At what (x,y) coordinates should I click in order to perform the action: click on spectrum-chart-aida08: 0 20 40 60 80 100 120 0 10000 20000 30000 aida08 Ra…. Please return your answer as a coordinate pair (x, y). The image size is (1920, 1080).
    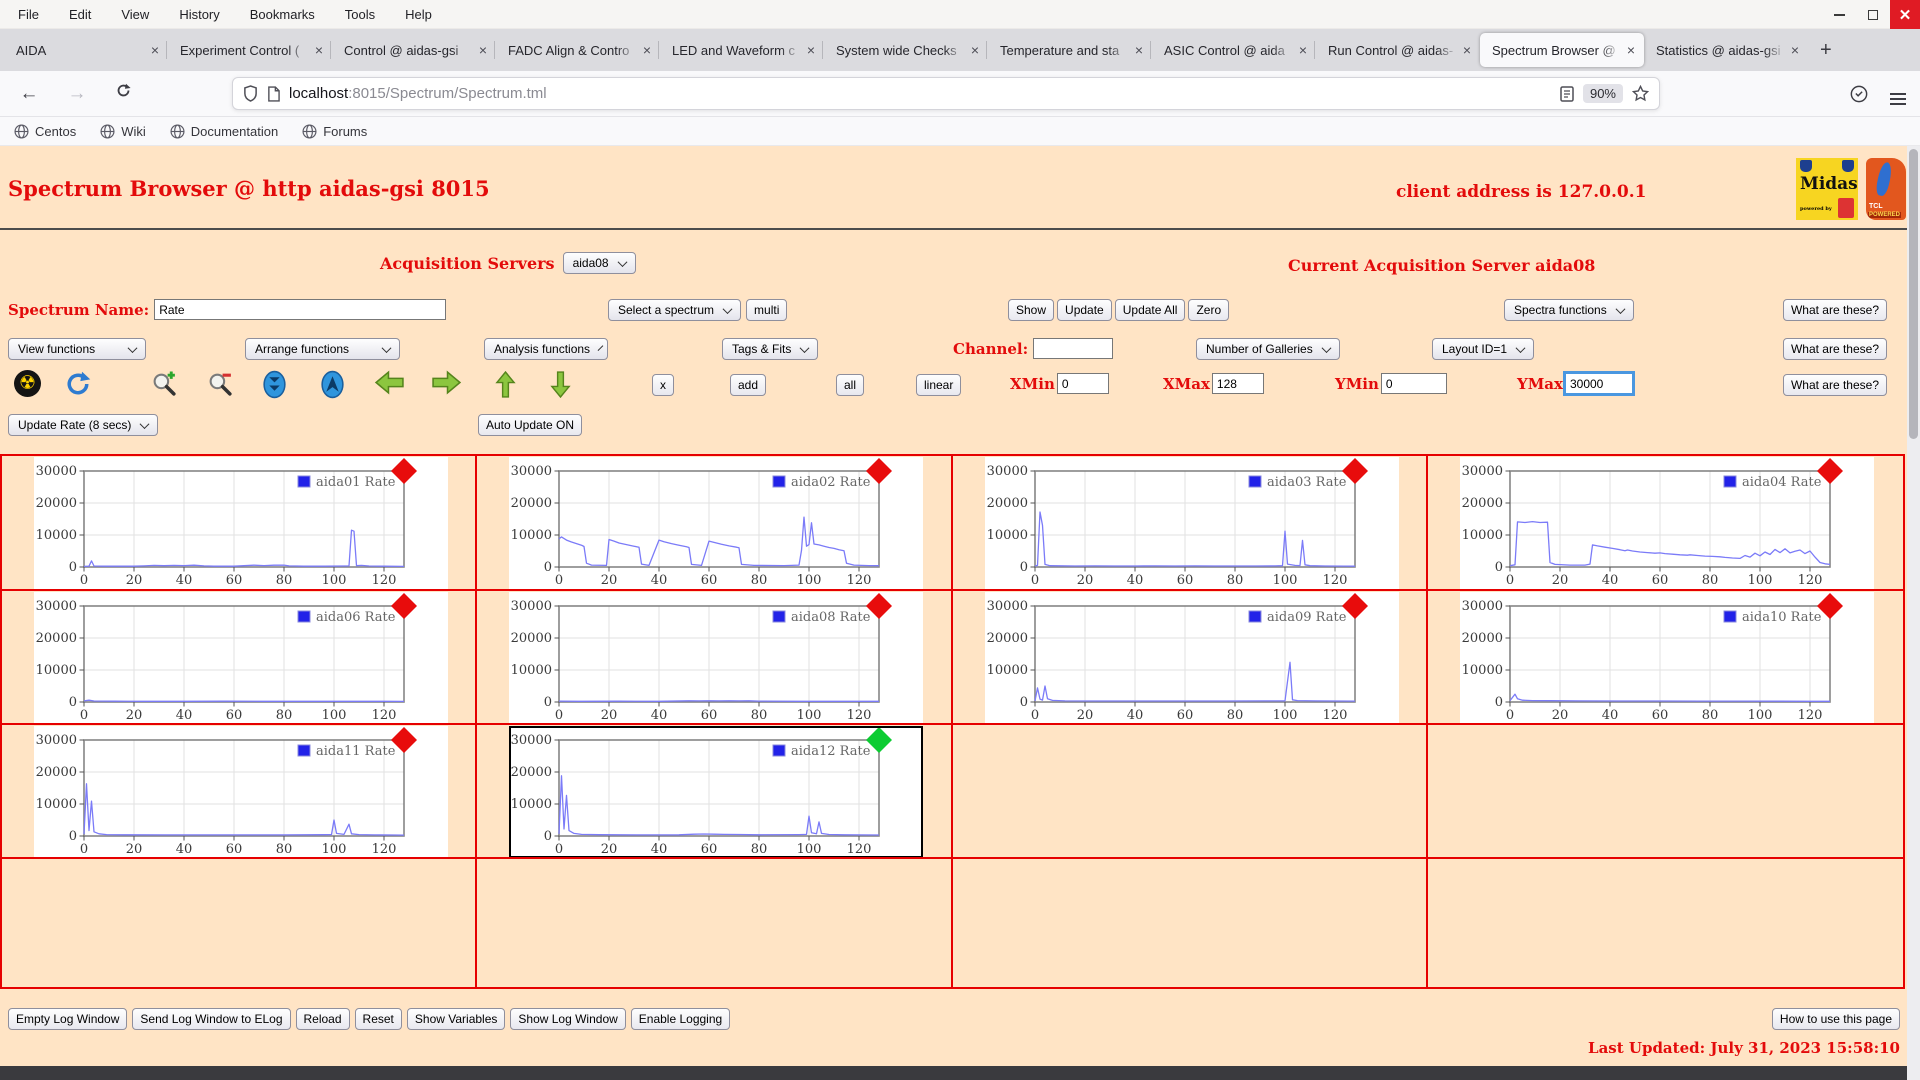
    Looking at the image, I should click on (701, 658).